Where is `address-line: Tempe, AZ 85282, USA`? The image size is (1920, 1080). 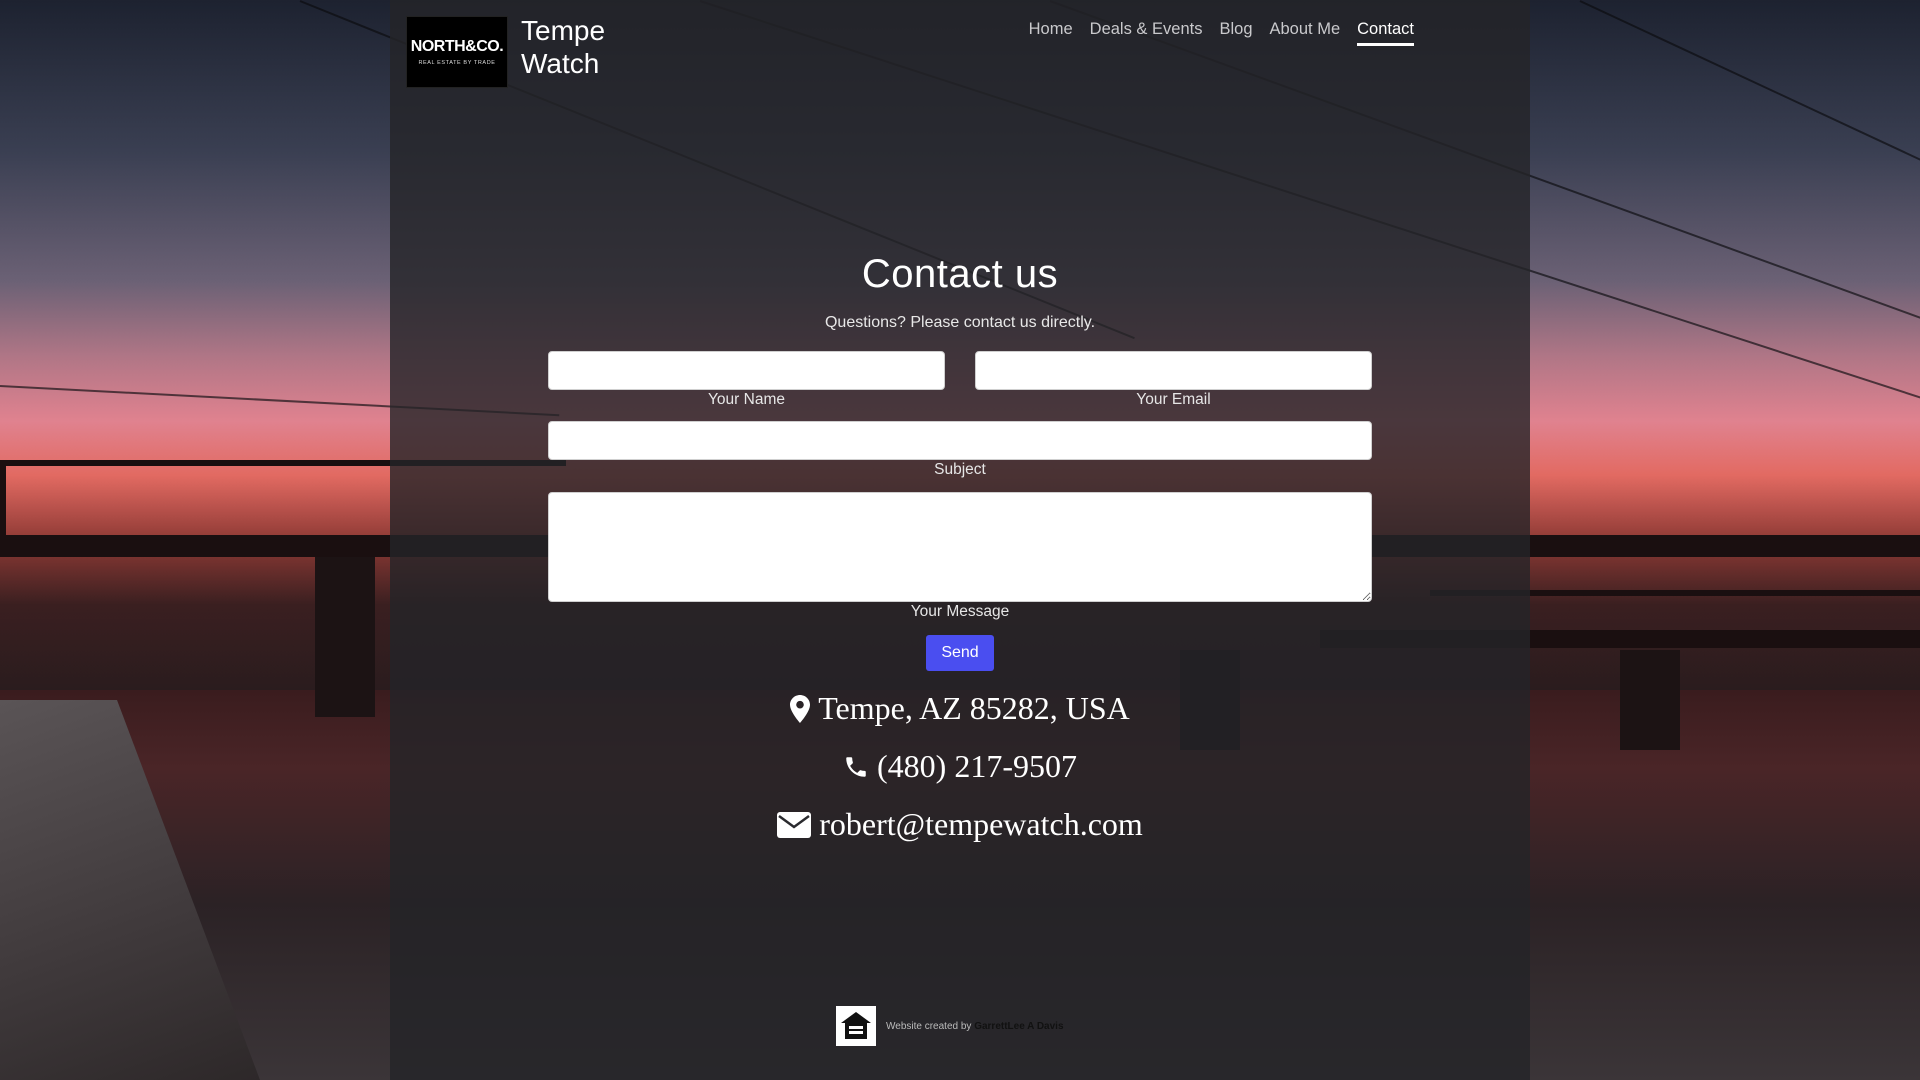 address-line: Tempe, AZ 85282, USA is located at coordinates (960, 708).